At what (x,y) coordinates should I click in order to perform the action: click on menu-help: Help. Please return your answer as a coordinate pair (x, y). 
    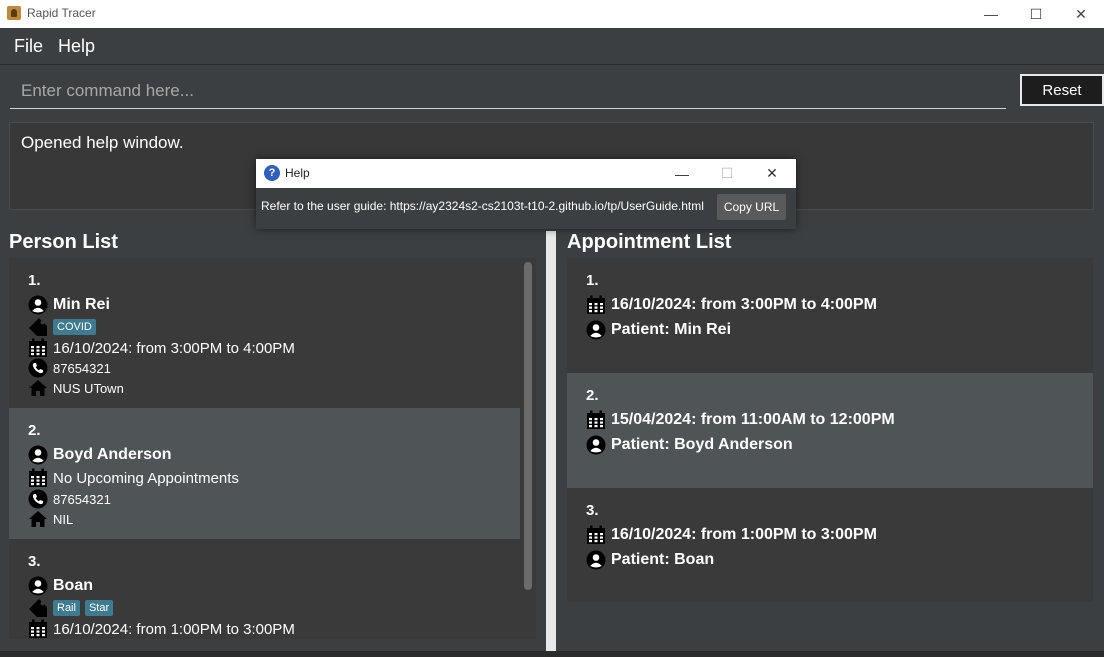
    Looking at the image, I should click on (76, 46).